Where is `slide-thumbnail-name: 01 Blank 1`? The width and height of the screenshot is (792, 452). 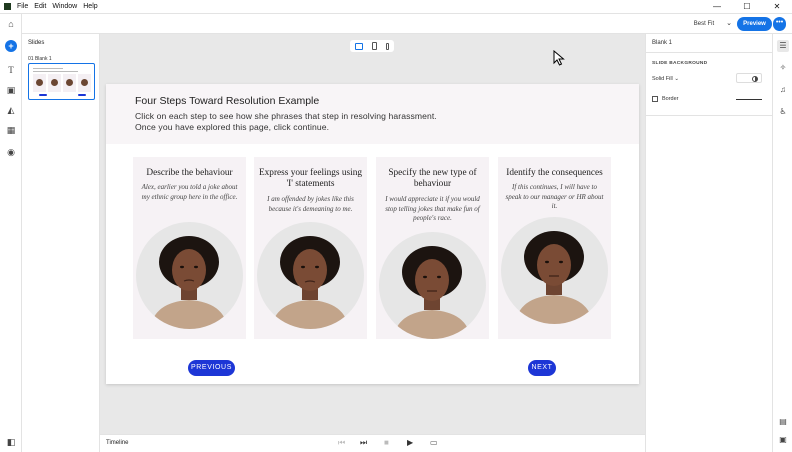
slide-thumbnail-name: 01 Blank 1 is located at coordinates (40, 59).